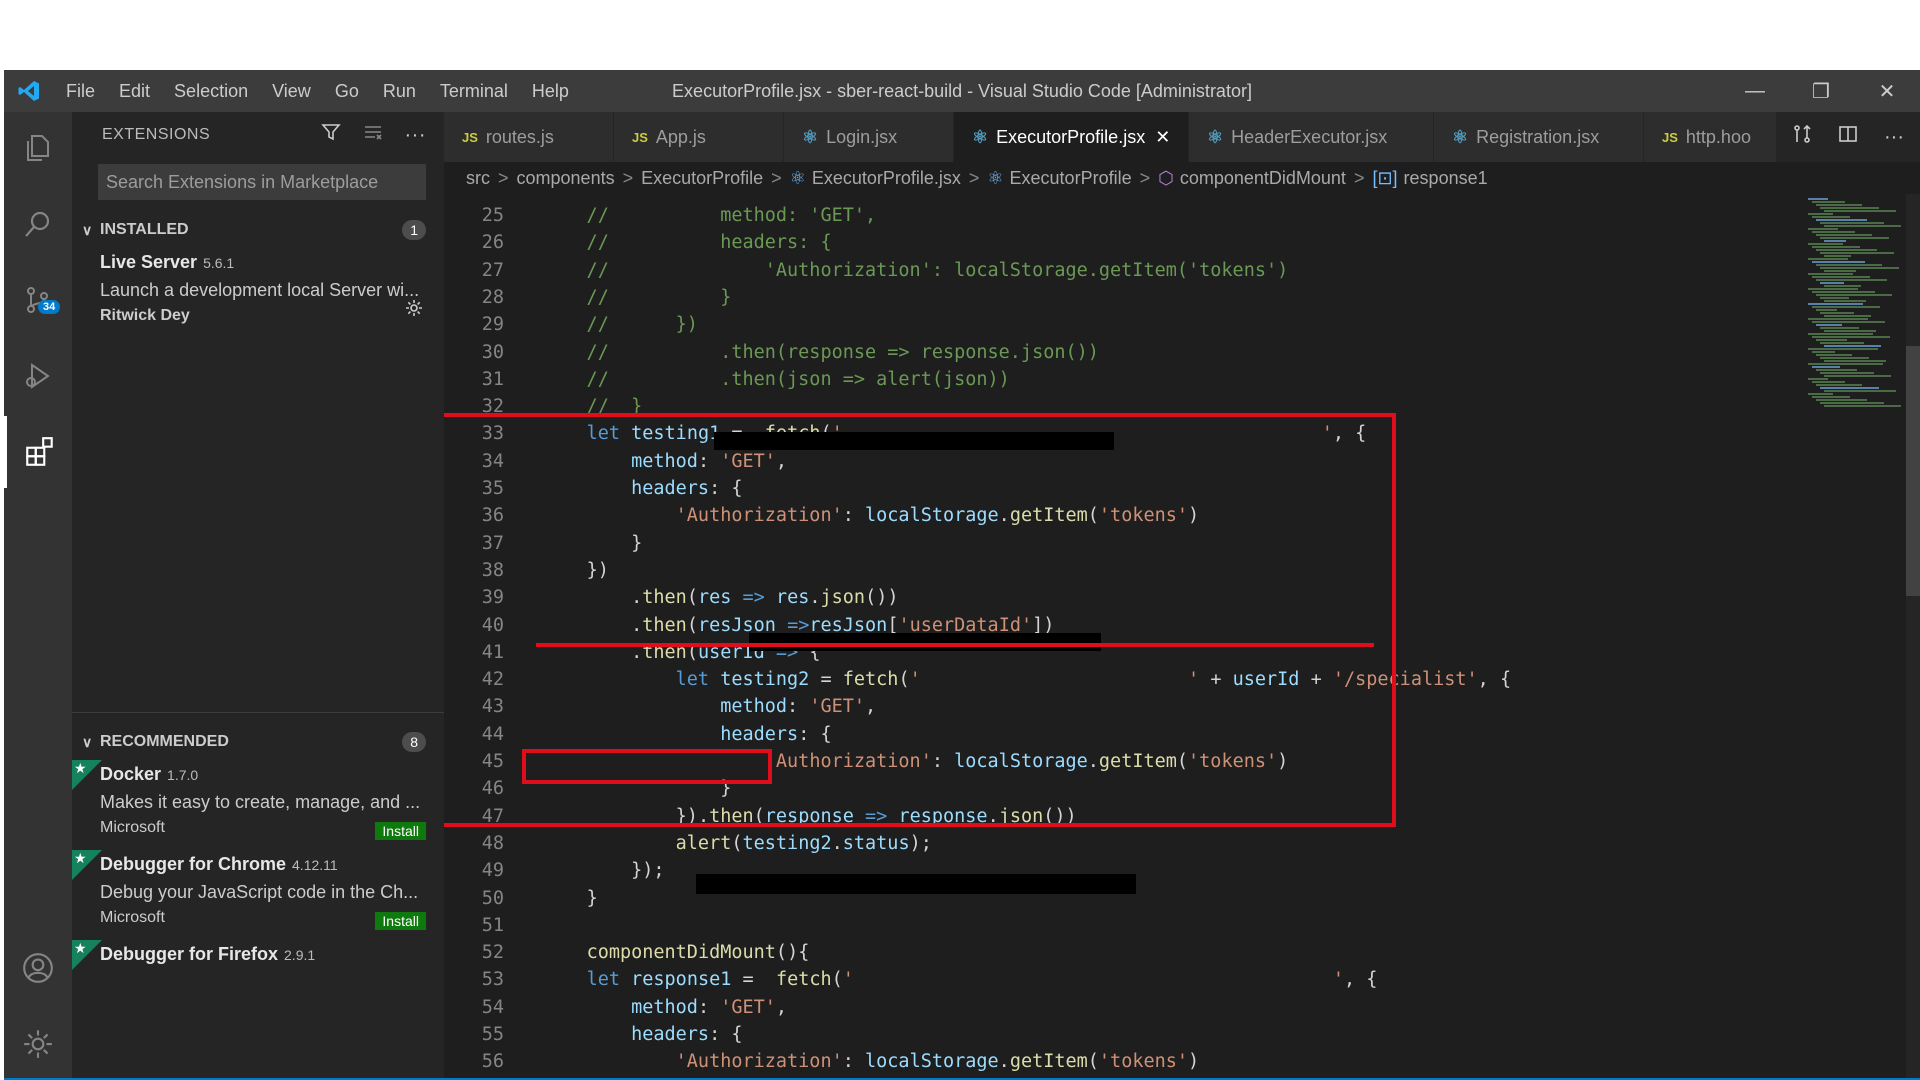 This screenshot has width=1920, height=1080. I want to click on tab-app-js: JS App.js, so click(699, 137).